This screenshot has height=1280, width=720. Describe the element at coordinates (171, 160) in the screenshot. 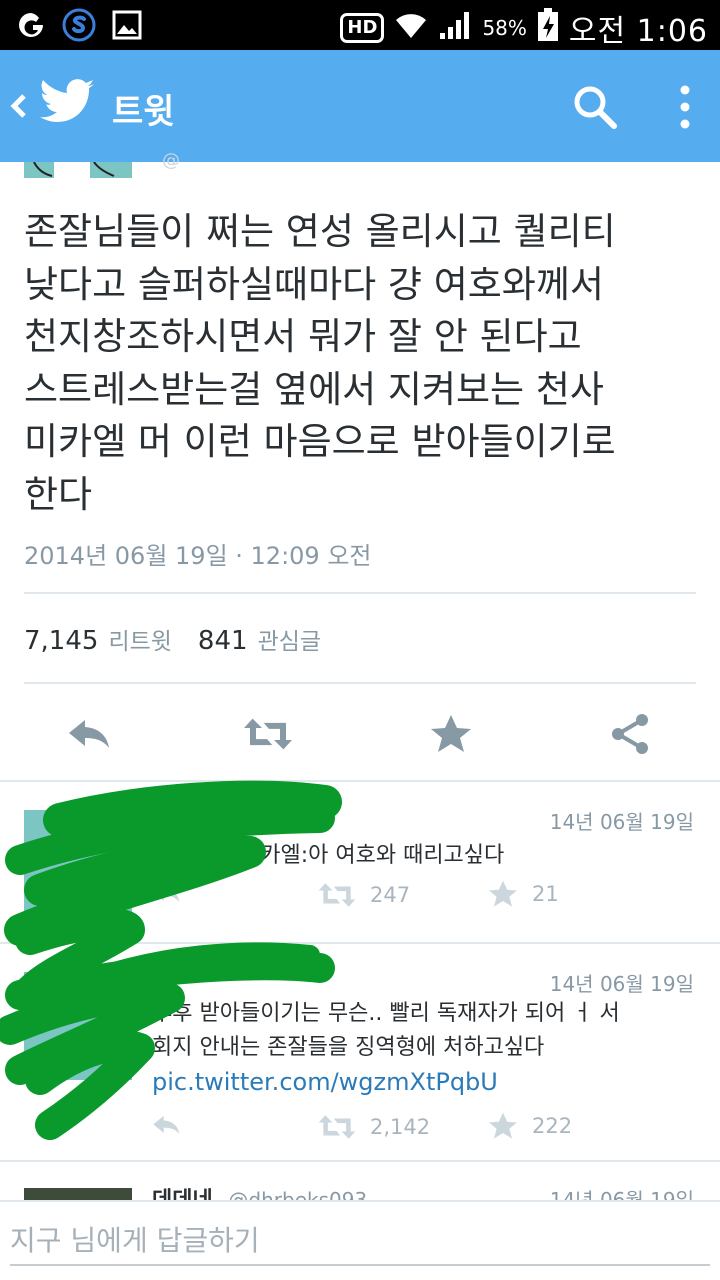

I see `author-handle: @` at that location.